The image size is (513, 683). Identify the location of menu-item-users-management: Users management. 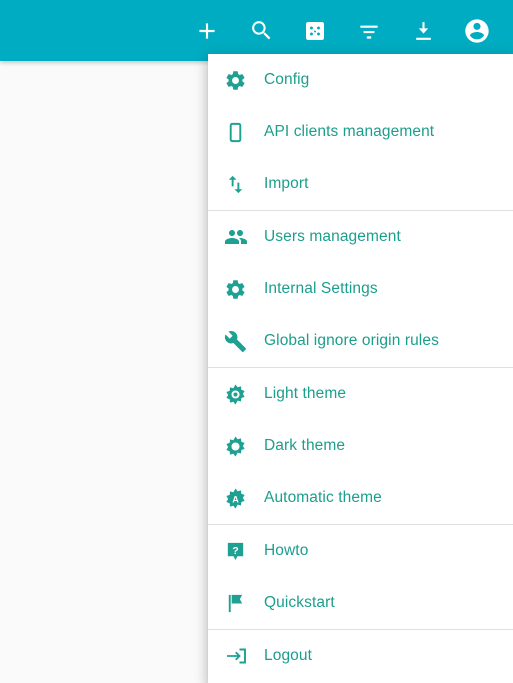
(360, 237).